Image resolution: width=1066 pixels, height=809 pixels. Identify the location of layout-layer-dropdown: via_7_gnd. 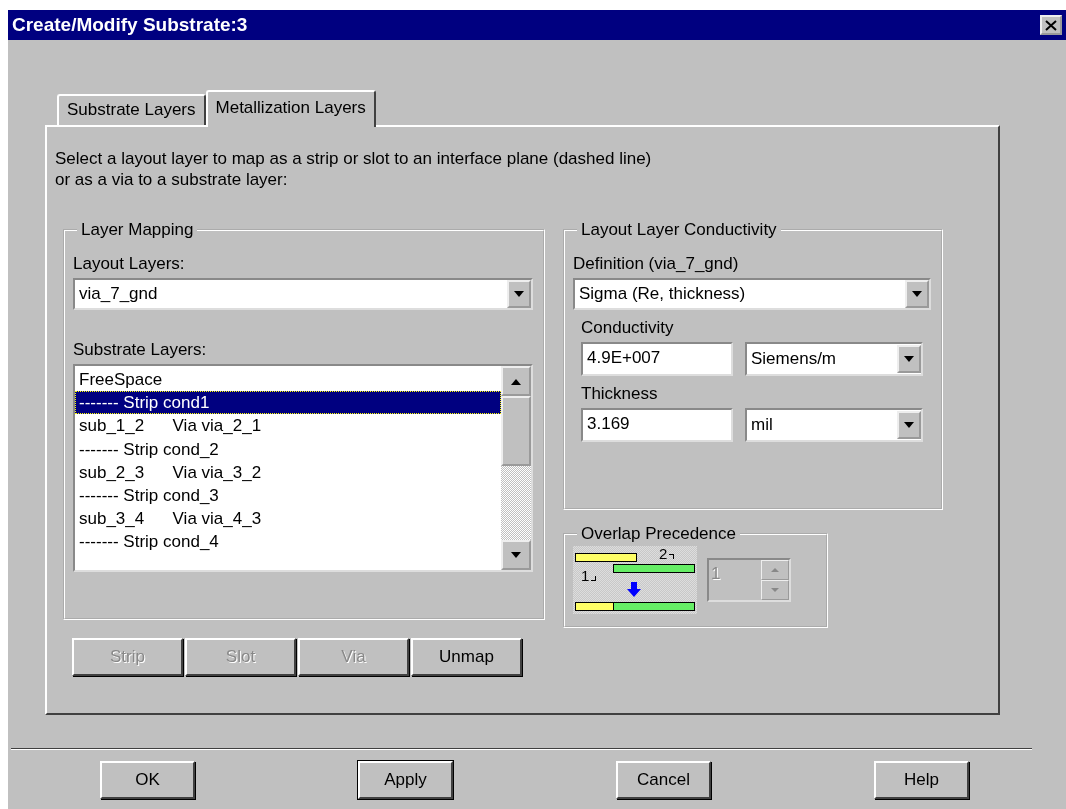
(303, 294).